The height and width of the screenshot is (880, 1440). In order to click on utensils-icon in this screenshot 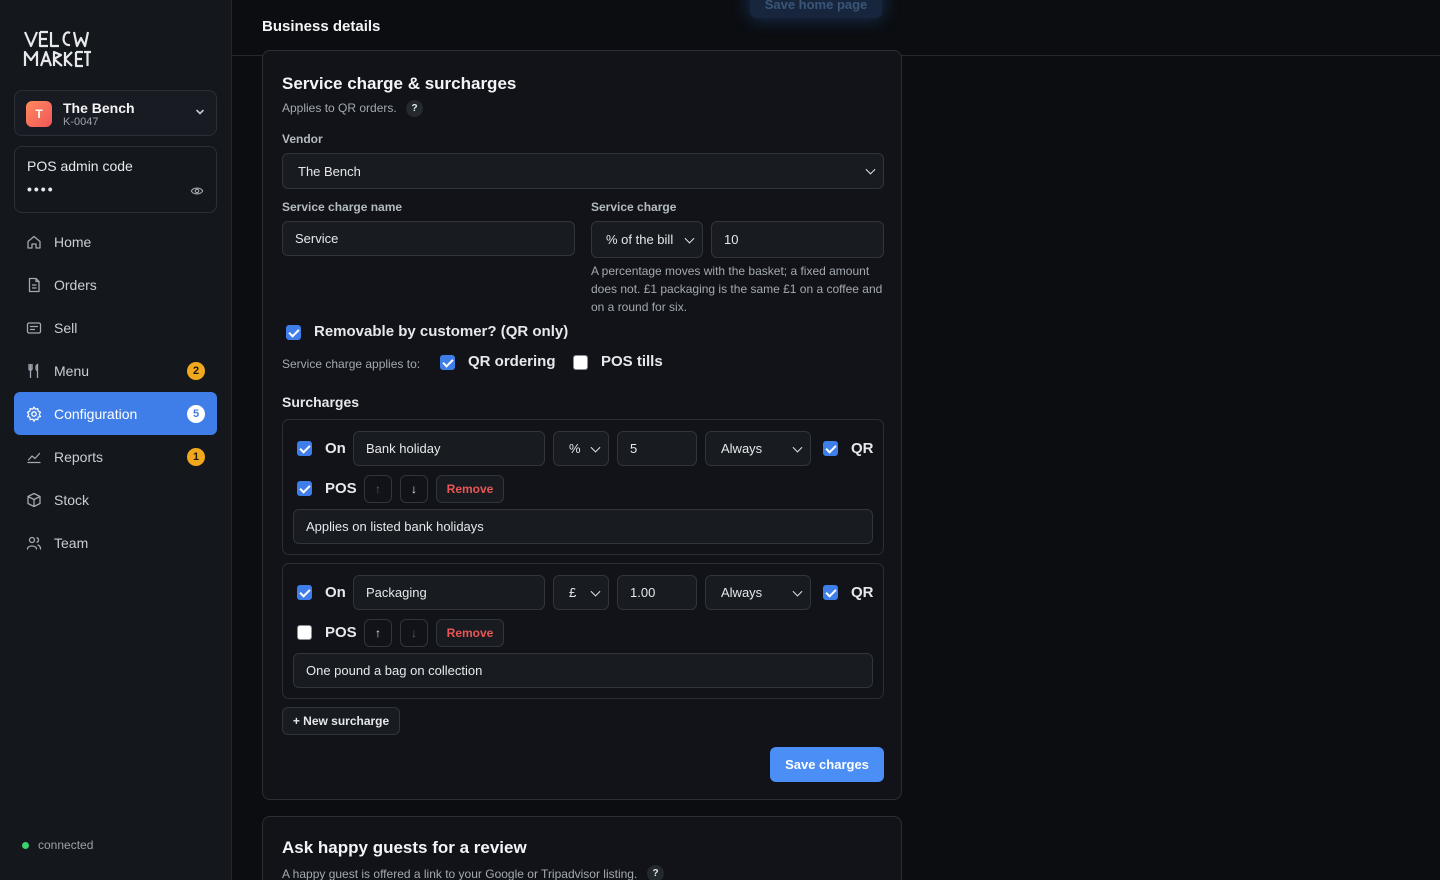, I will do `click(33, 370)`.